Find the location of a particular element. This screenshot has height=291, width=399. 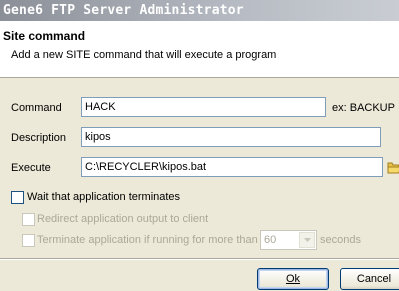

window-titlebar: Gene6 FTP Server Administrator is located at coordinates (199, 10).